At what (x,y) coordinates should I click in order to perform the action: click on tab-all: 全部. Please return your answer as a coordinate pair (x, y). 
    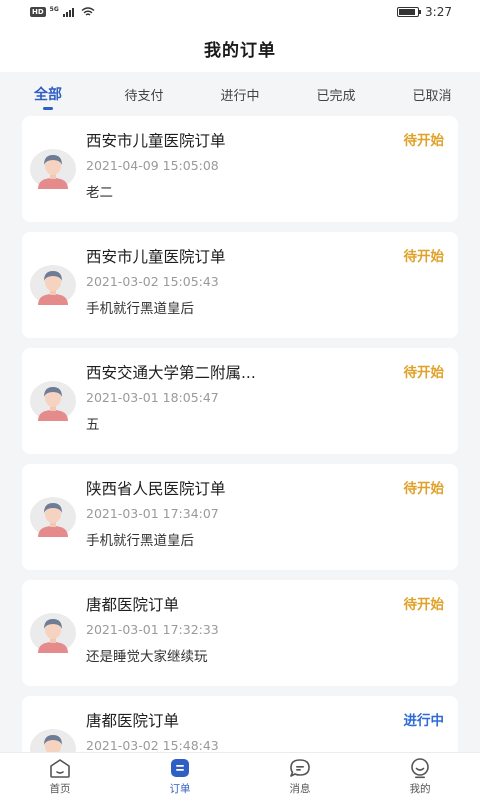
    Looking at the image, I should click on (48, 94).